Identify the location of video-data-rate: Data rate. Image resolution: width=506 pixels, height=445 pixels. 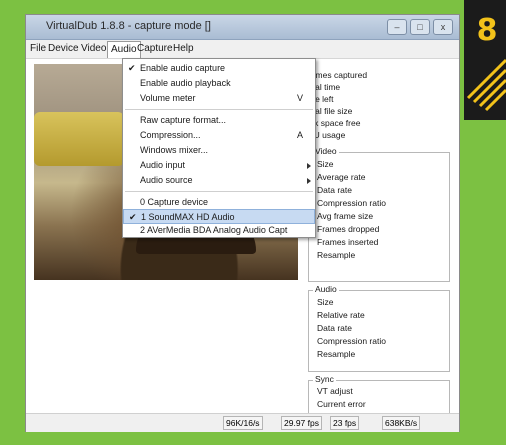
(334, 190).